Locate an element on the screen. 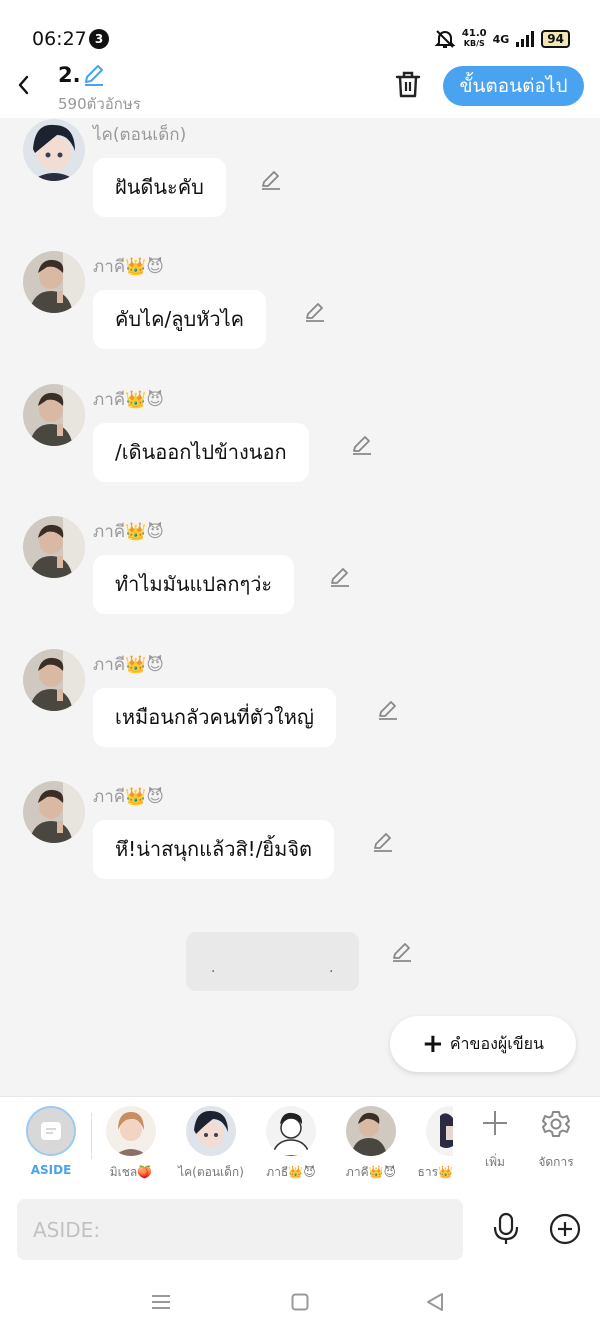 The image size is (600, 1333). system-navigation-bar is located at coordinates (300, 1301).